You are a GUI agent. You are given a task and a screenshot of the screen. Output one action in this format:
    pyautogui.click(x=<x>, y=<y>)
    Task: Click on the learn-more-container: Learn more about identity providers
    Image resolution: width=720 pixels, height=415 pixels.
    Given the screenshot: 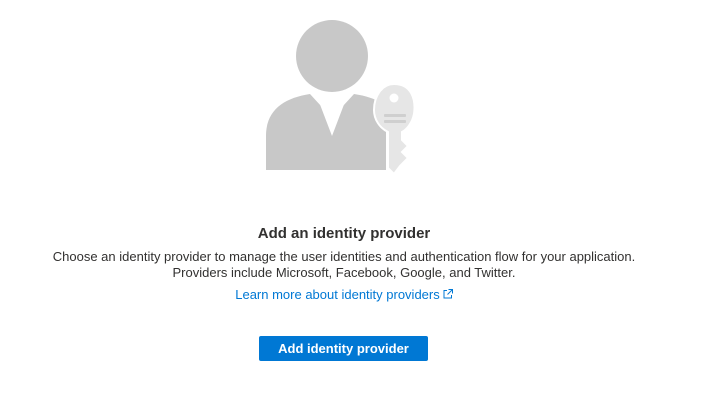 What is the action you would take?
    pyautogui.click(x=344, y=295)
    